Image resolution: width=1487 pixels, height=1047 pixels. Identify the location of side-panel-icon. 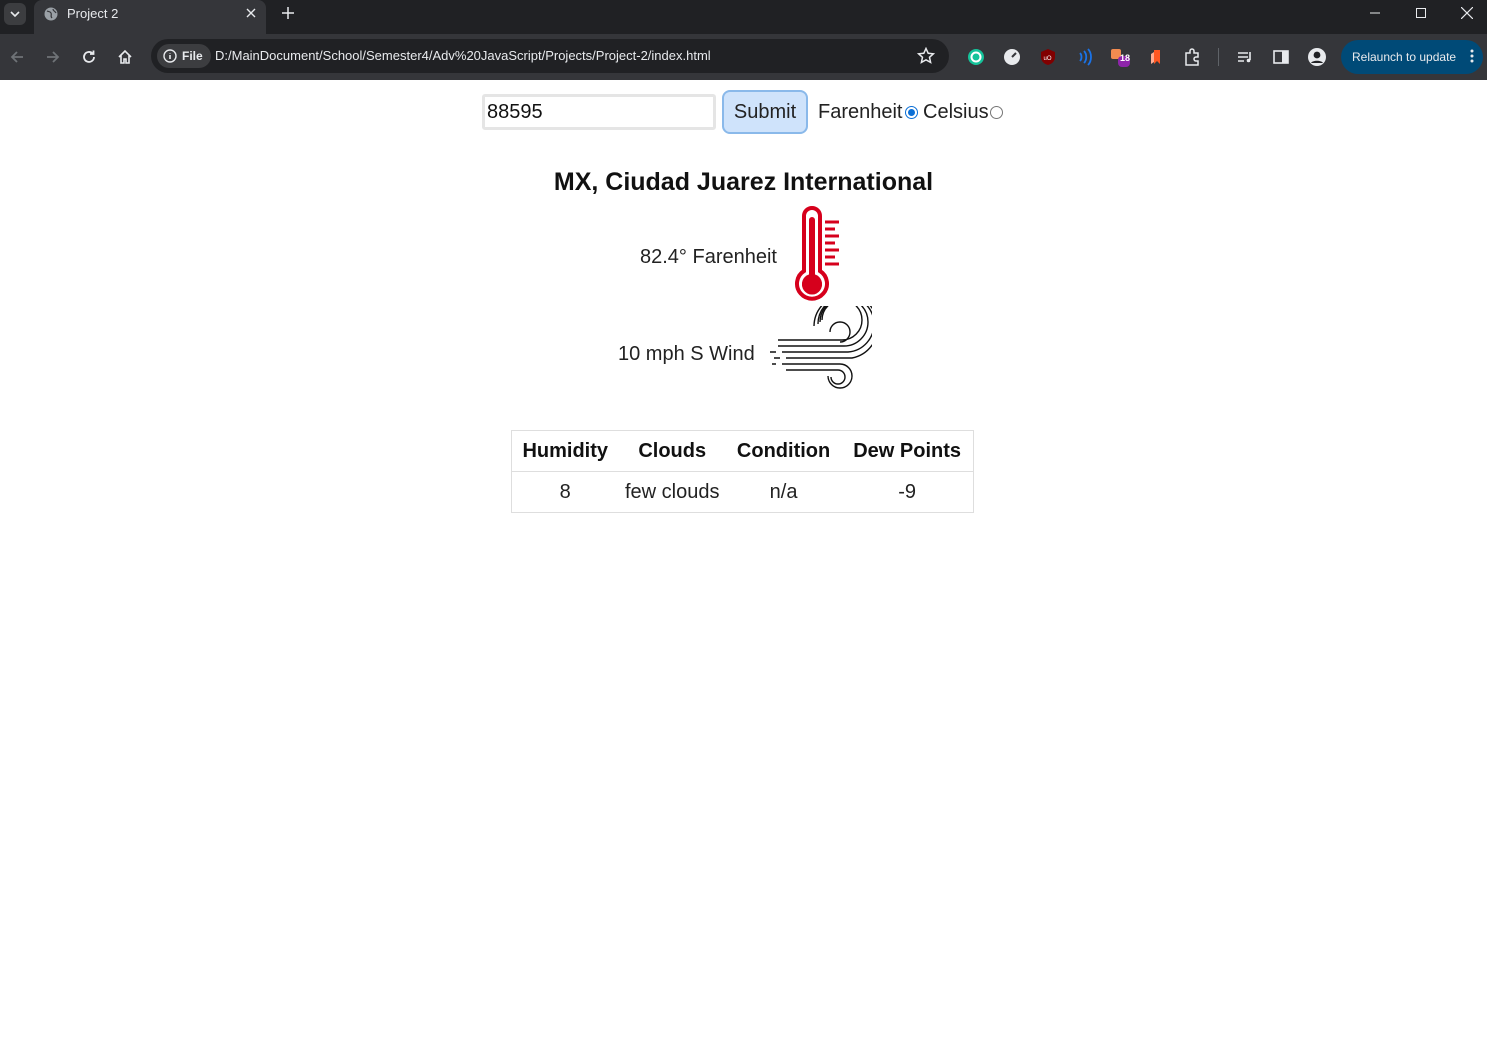
(1281, 57).